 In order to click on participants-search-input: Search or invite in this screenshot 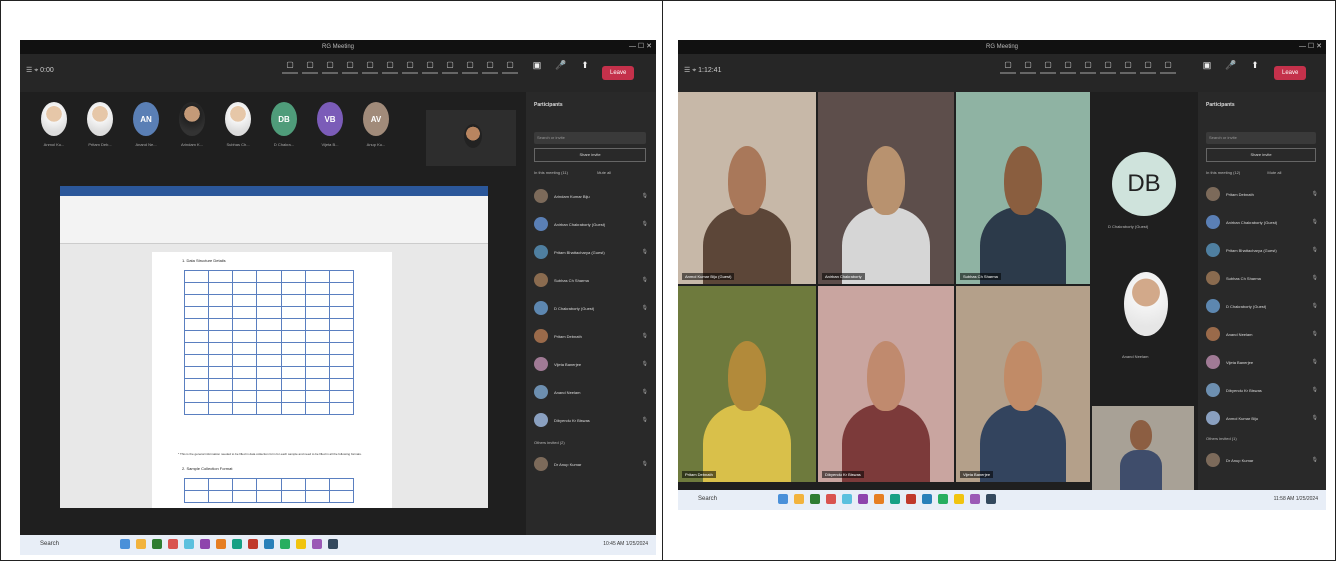, I will do `click(590, 138)`.